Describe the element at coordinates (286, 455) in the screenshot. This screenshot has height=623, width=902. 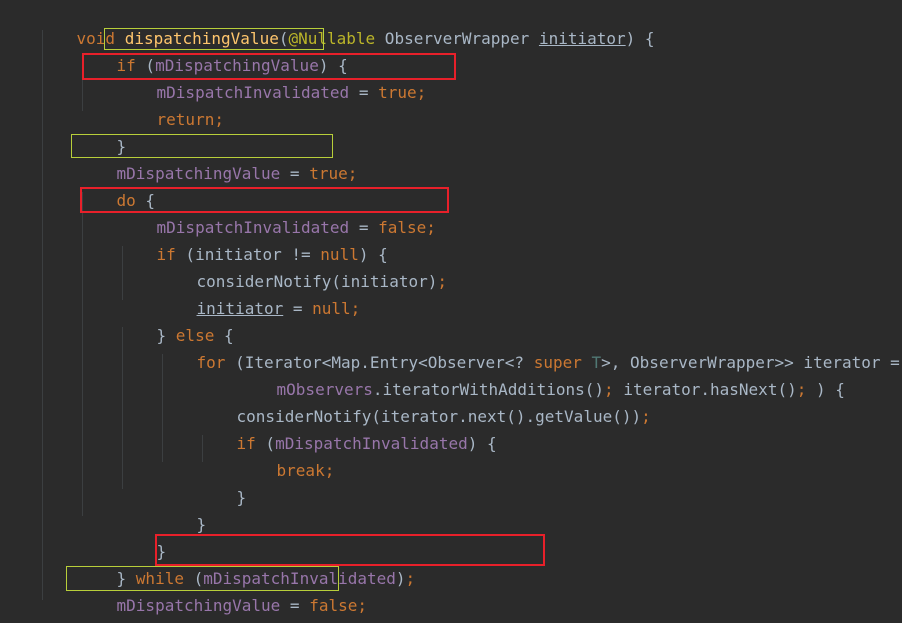
I see `code-line-break: break;` at that location.